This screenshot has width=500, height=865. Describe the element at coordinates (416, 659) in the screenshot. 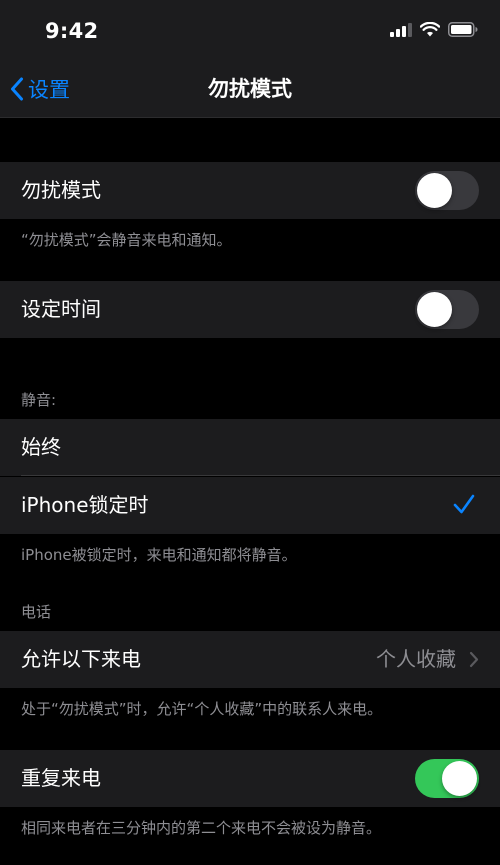

I see `allow-calls-value: 个人收藏` at that location.